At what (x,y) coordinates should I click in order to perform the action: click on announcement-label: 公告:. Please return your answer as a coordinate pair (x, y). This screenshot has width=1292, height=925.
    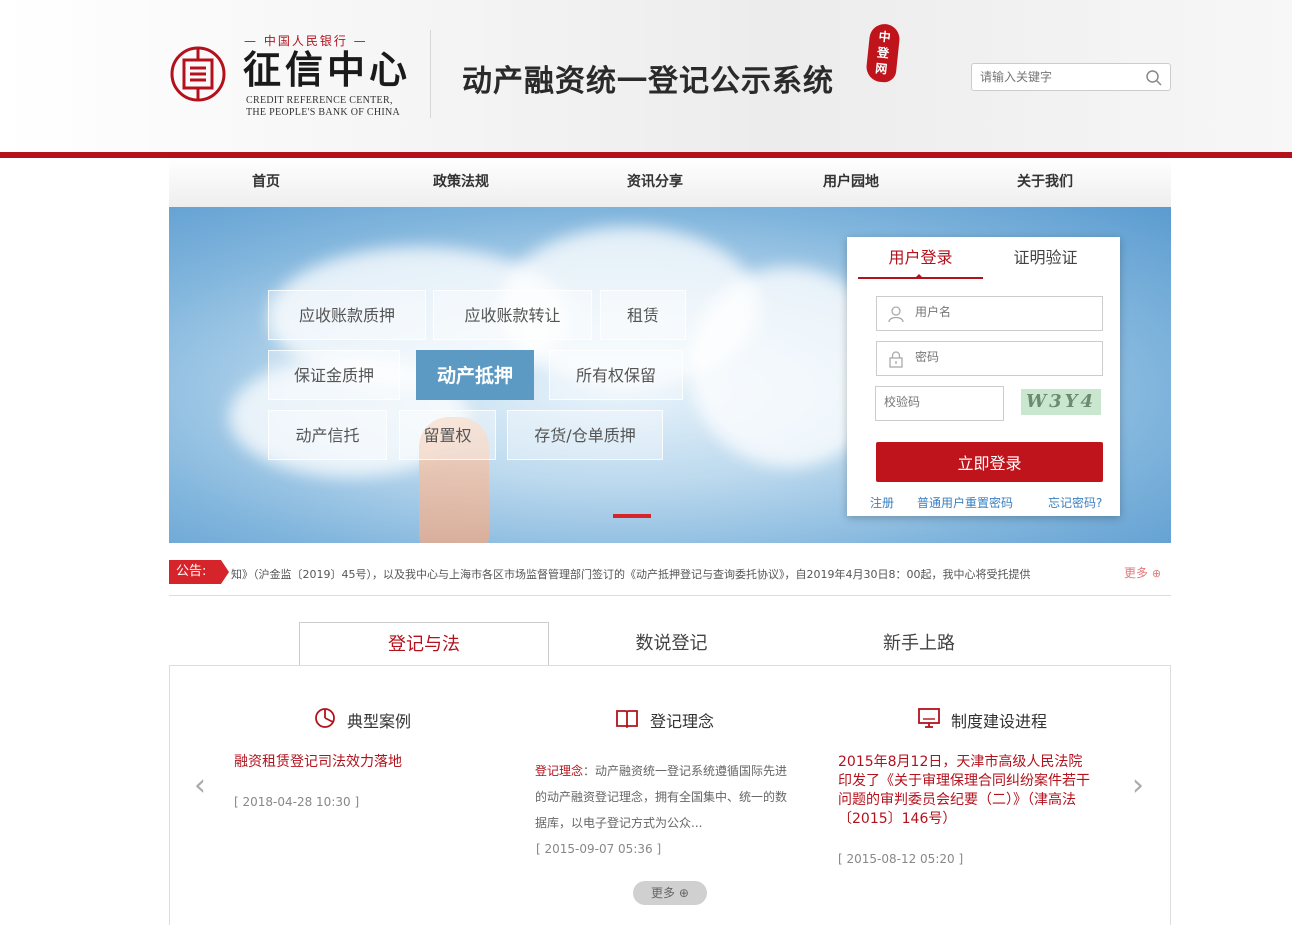
    Looking at the image, I should click on (199, 572).